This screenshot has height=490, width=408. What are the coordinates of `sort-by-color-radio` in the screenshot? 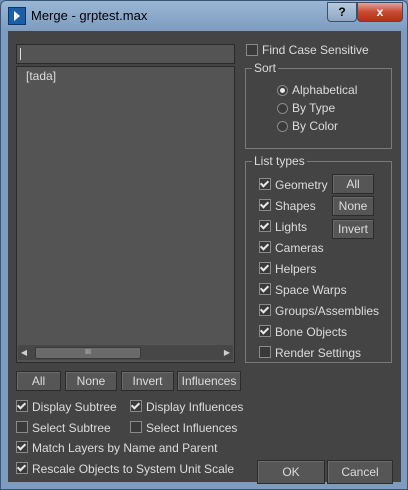 It's located at (282, 126).